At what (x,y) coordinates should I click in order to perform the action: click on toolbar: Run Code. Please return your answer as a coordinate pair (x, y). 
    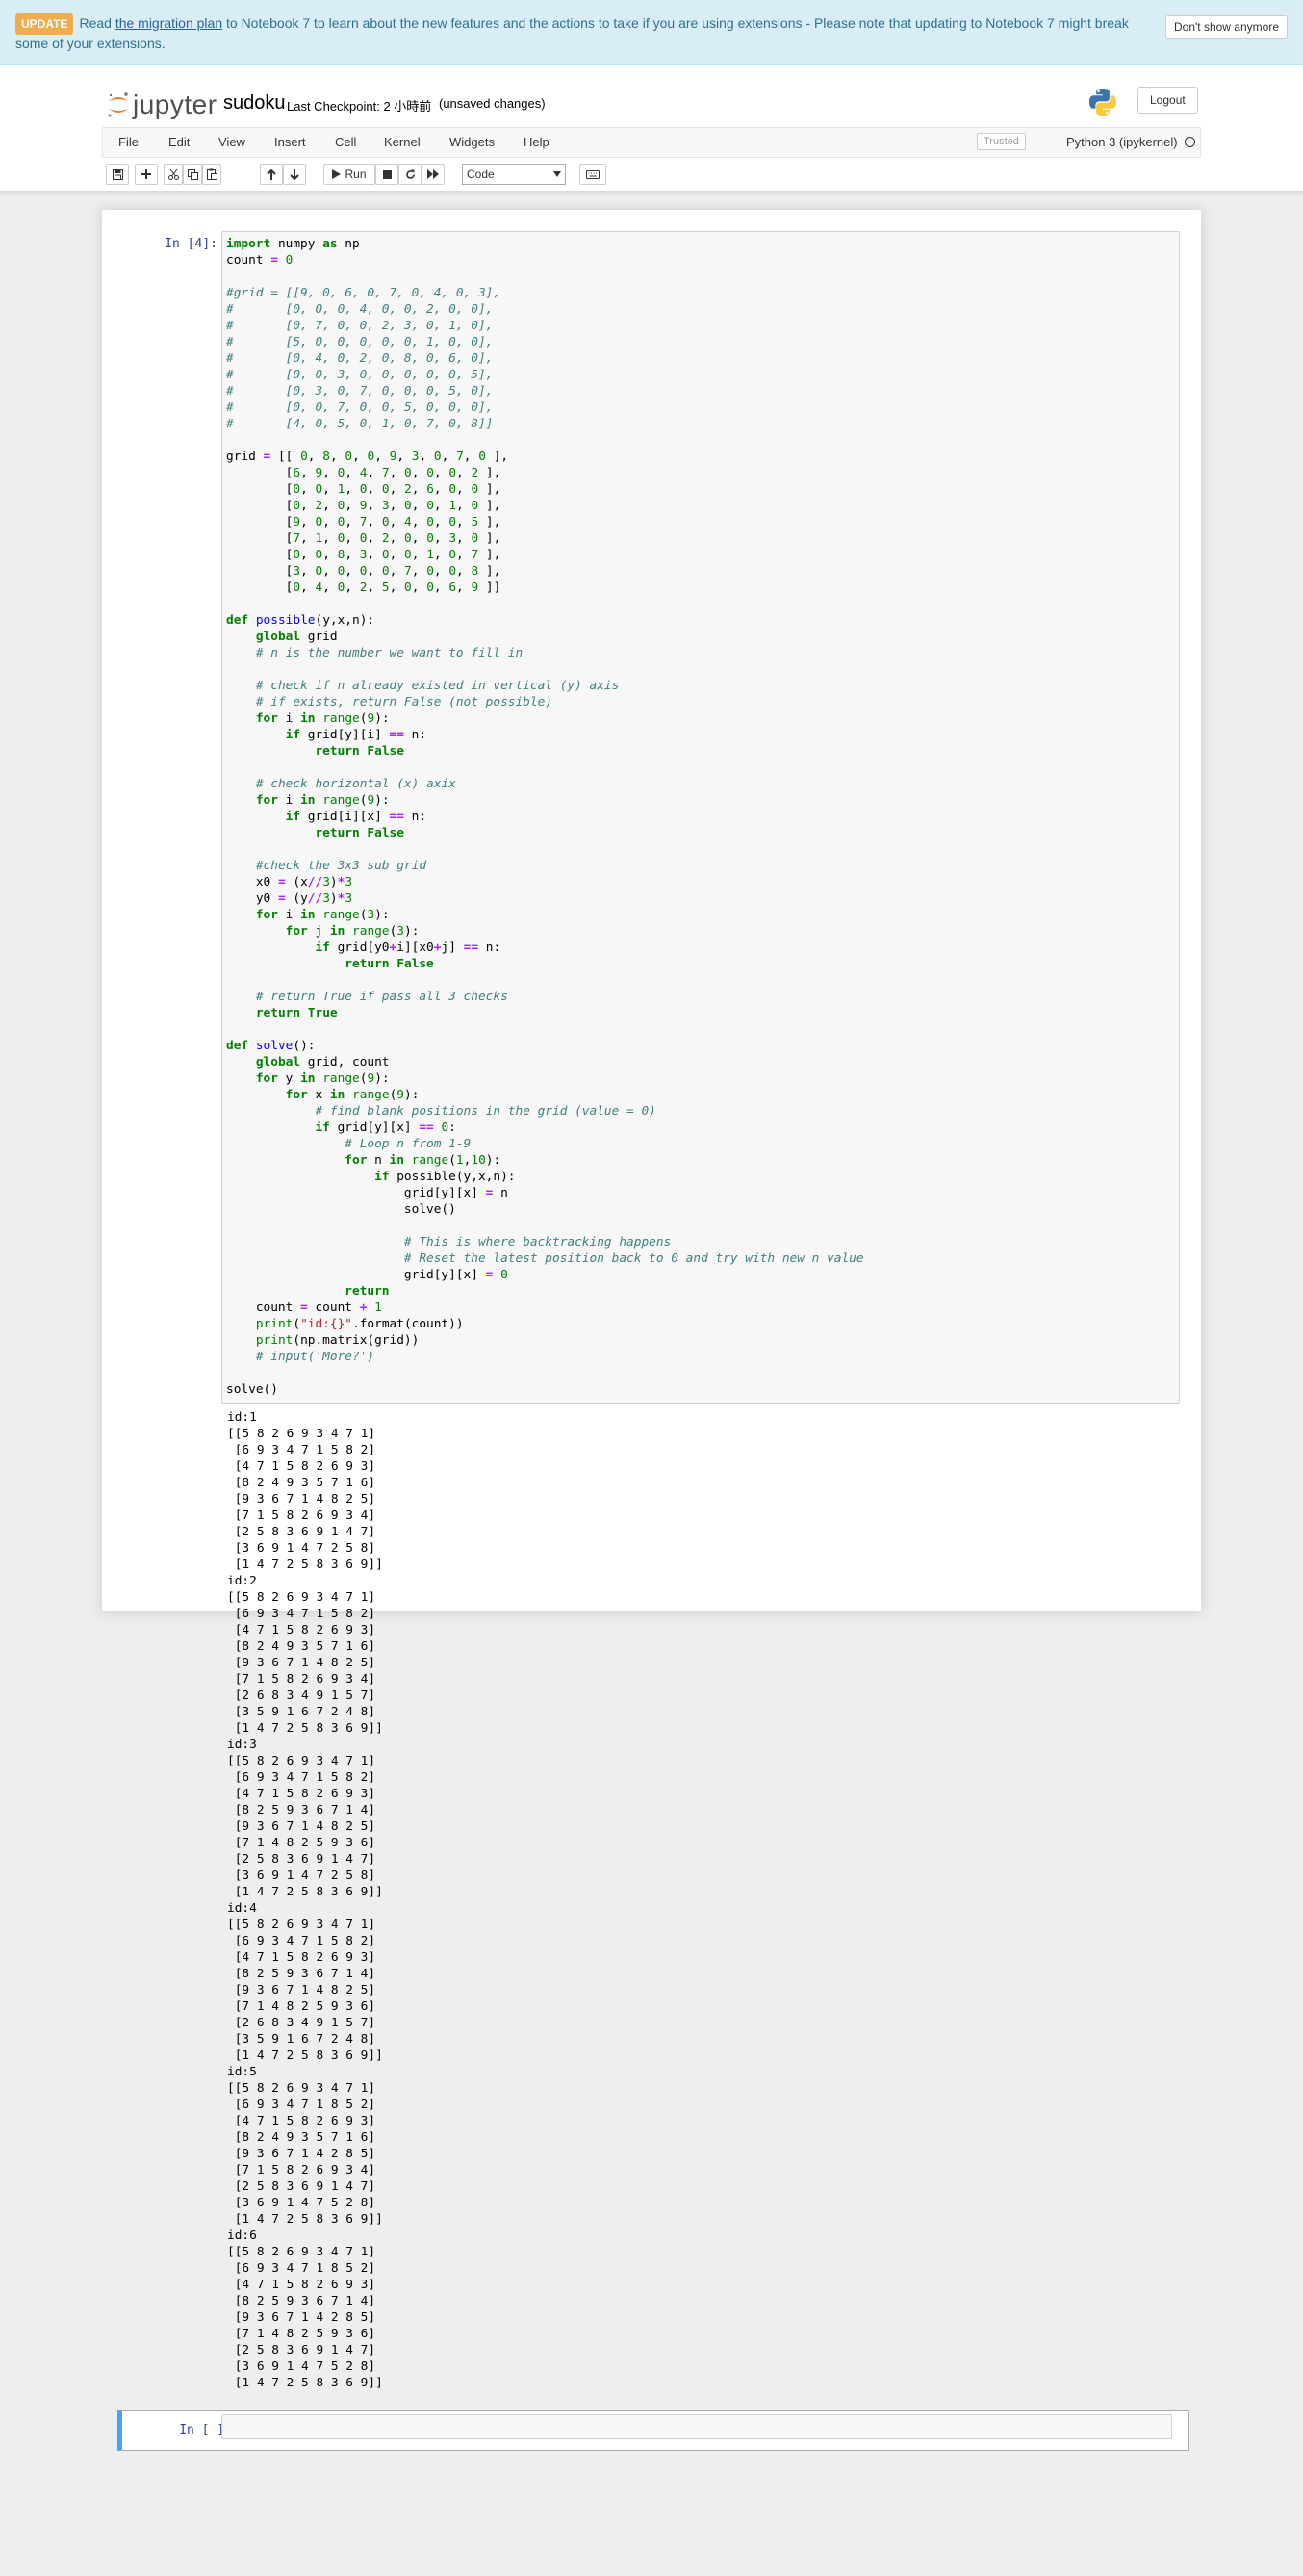
    Looking at the image, I should click on (651, 177).